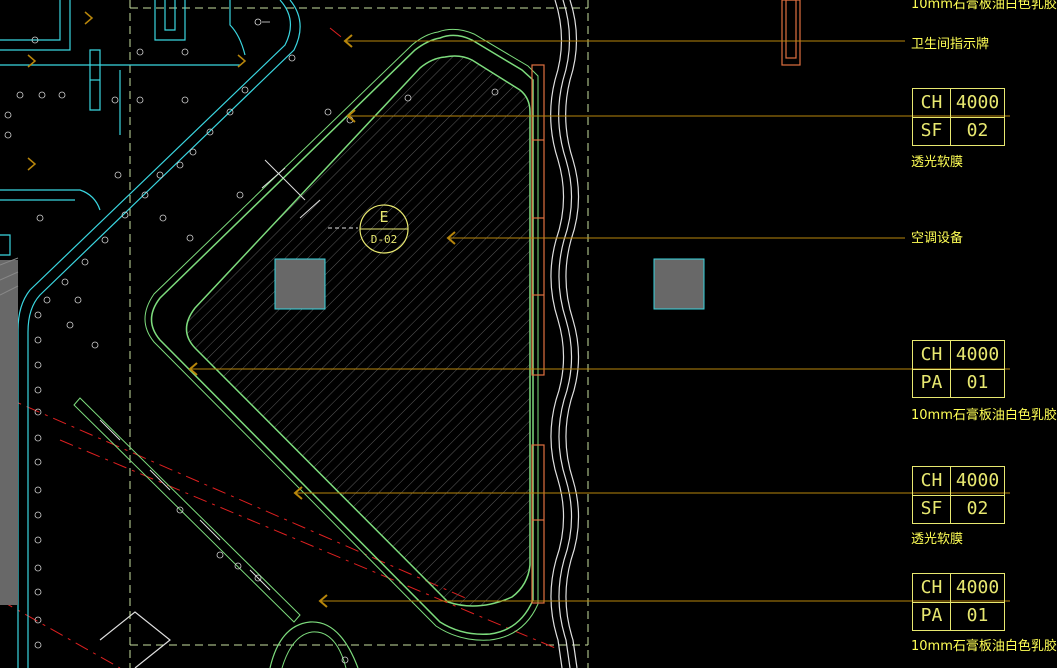  Describe the element at coordinates (937, 162) in the screenshot. I see `translucent-film-label-1: 透光软膜` at that location.